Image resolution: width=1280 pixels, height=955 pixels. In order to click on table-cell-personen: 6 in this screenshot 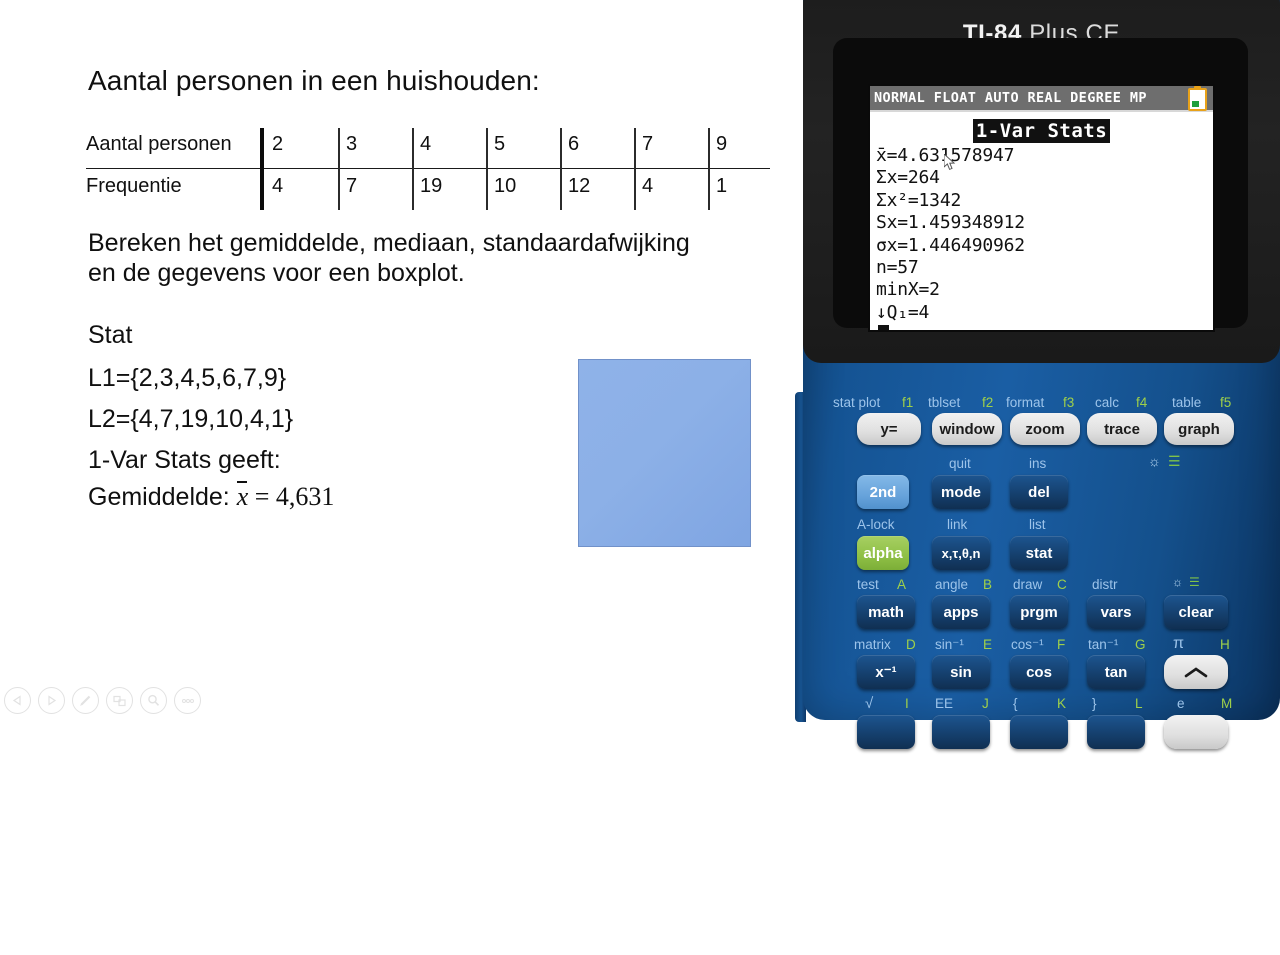, I will do `click(574, 144)`.